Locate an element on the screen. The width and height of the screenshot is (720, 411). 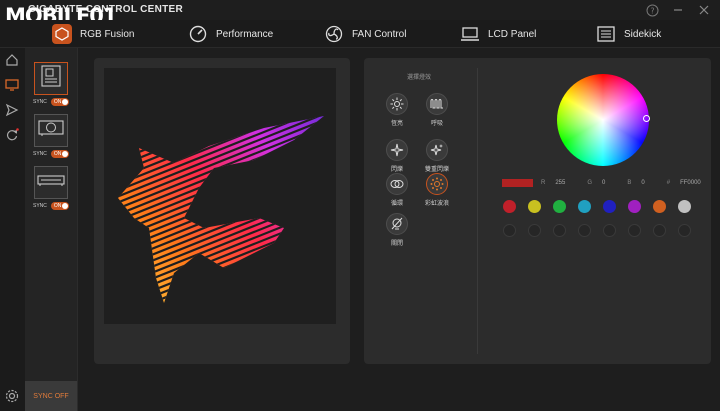
device-graphics-card is located at coordinates (51, 130).